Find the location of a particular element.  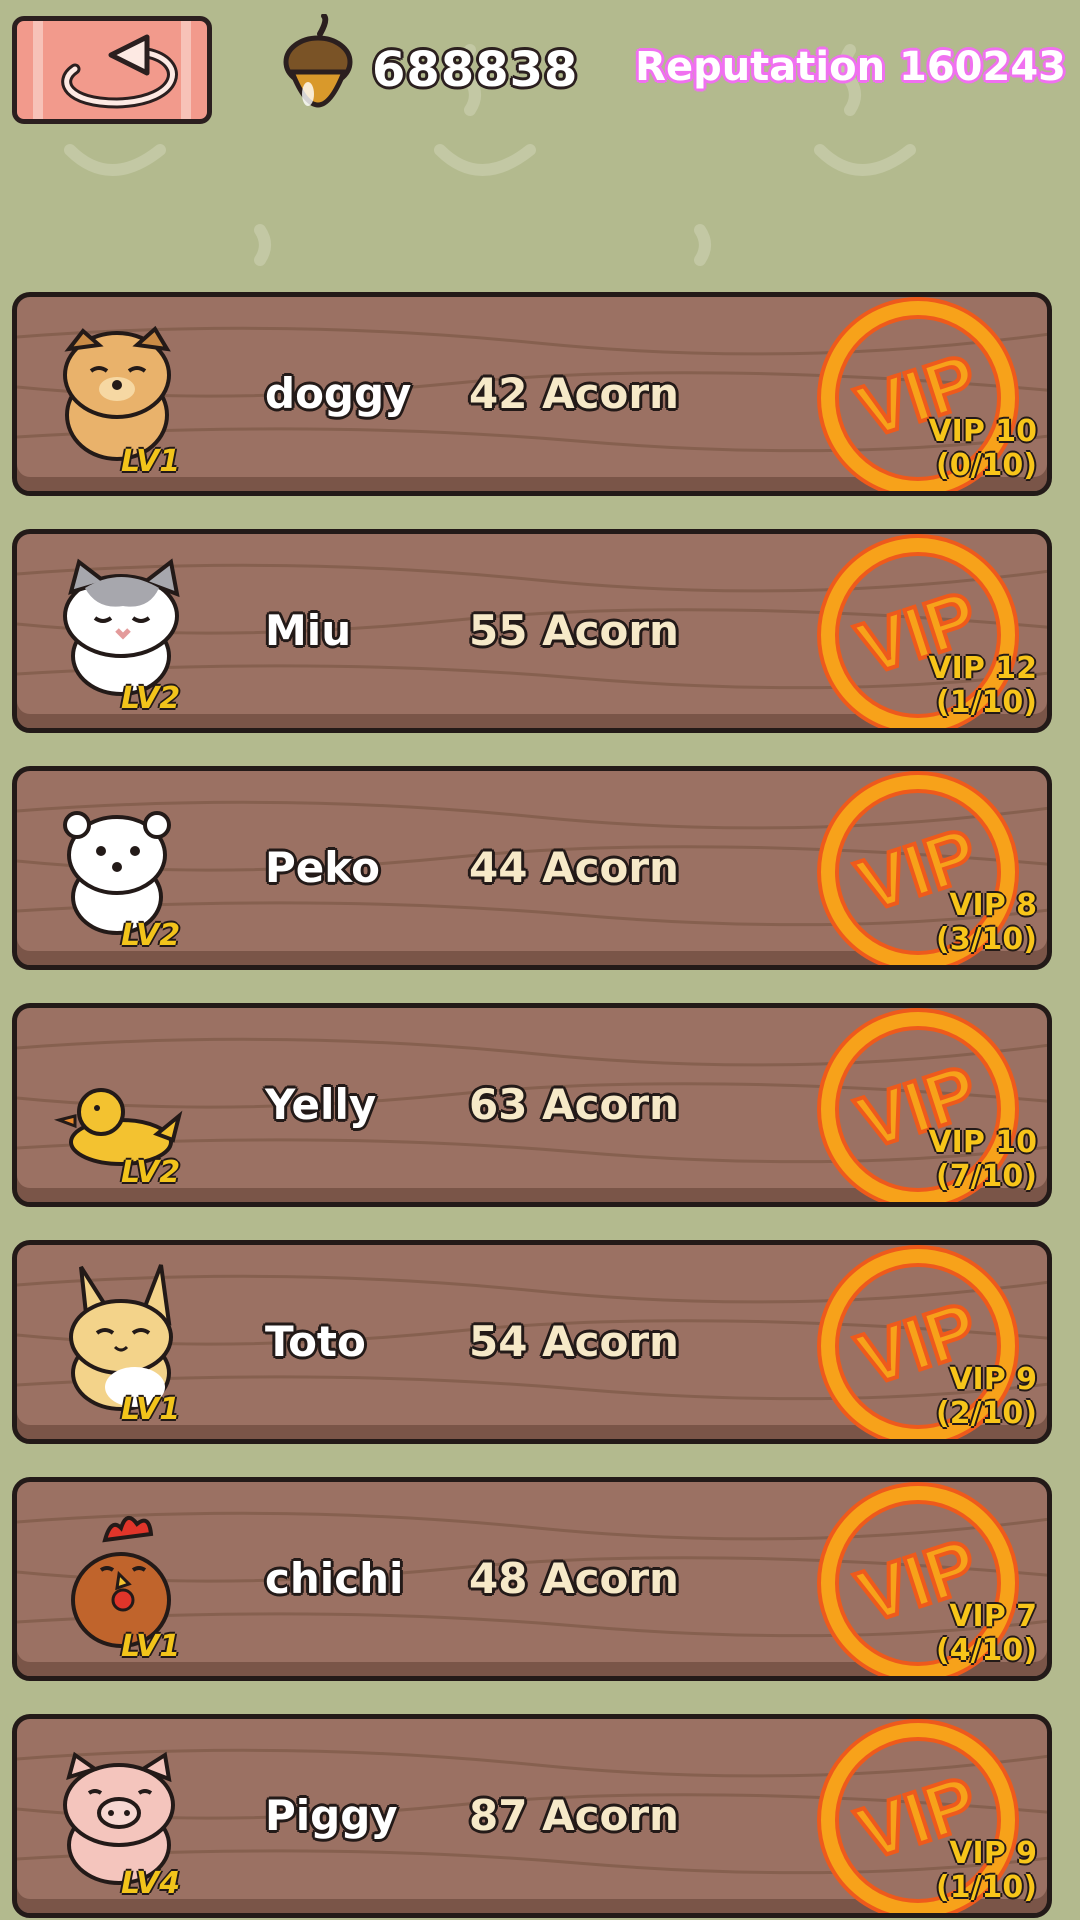

vip-tier: VIP 7 is located at coordinates (993, 1616).